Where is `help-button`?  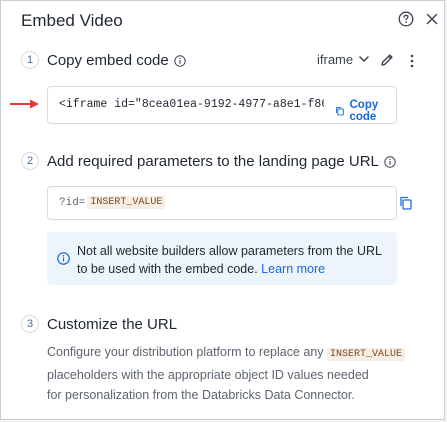
help-button is located at coordinates (406, 19).